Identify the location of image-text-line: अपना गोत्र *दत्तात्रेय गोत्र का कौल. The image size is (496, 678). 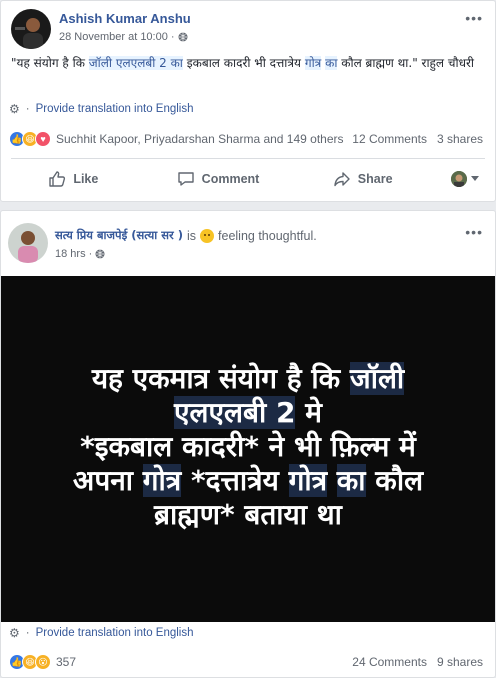
(248, 481).